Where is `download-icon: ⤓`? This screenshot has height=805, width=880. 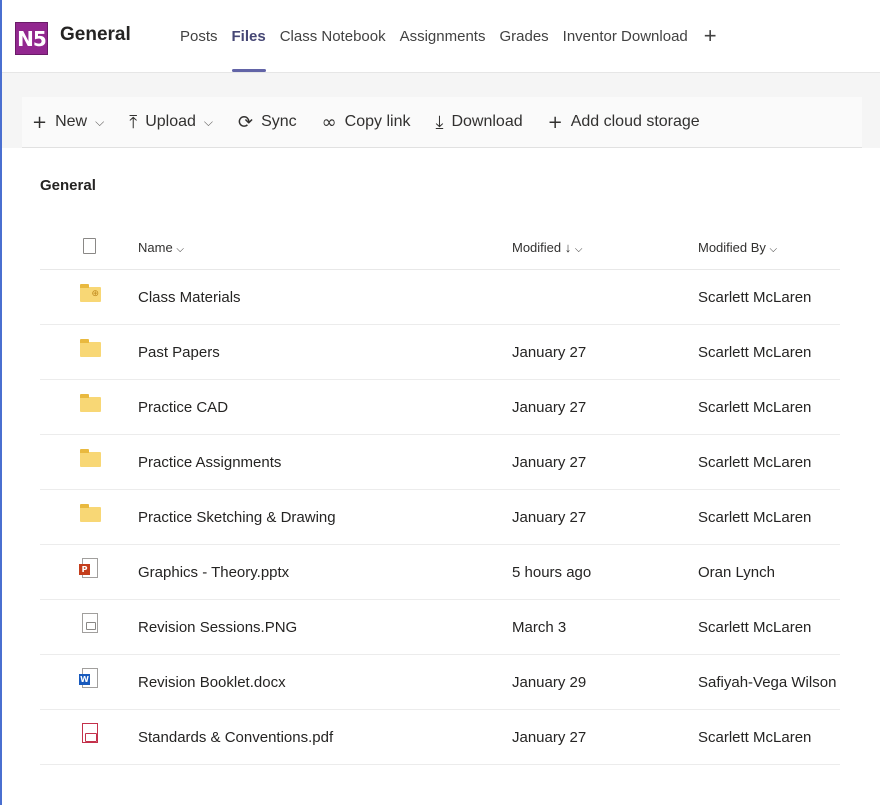
download-icon: ⤓ is located at coordinates (439, 122).